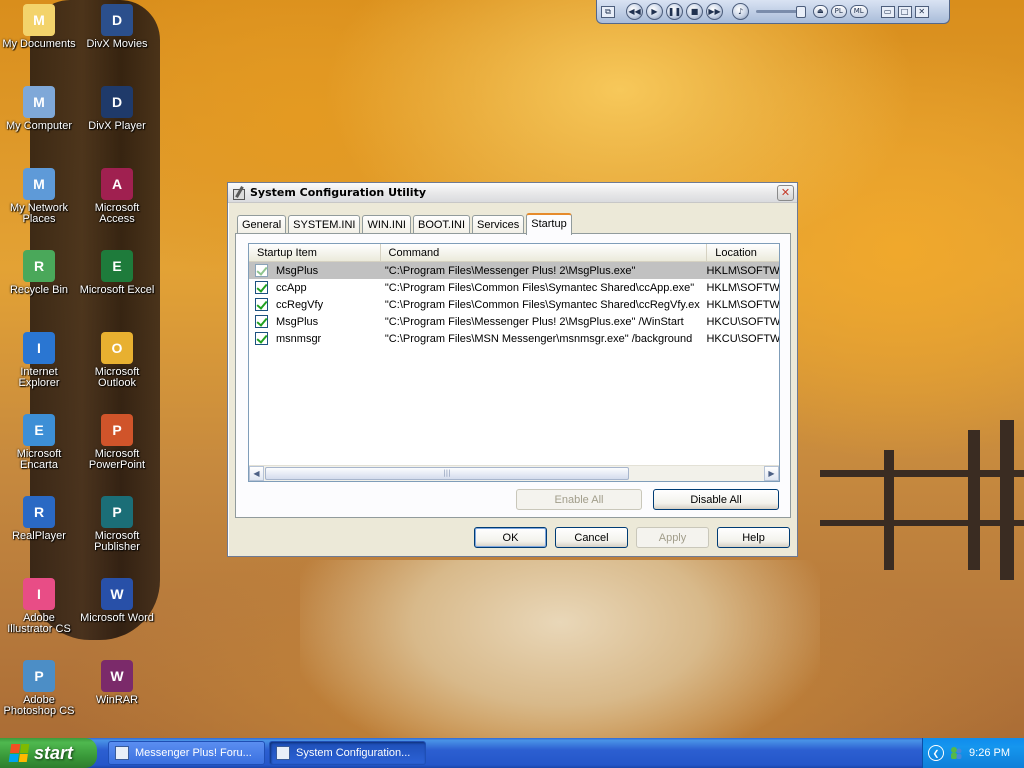 The image size is (1024, 768). Describe the element at coordinates (694, 11) in the screenshot. I see `stop-button: ■` at that location.